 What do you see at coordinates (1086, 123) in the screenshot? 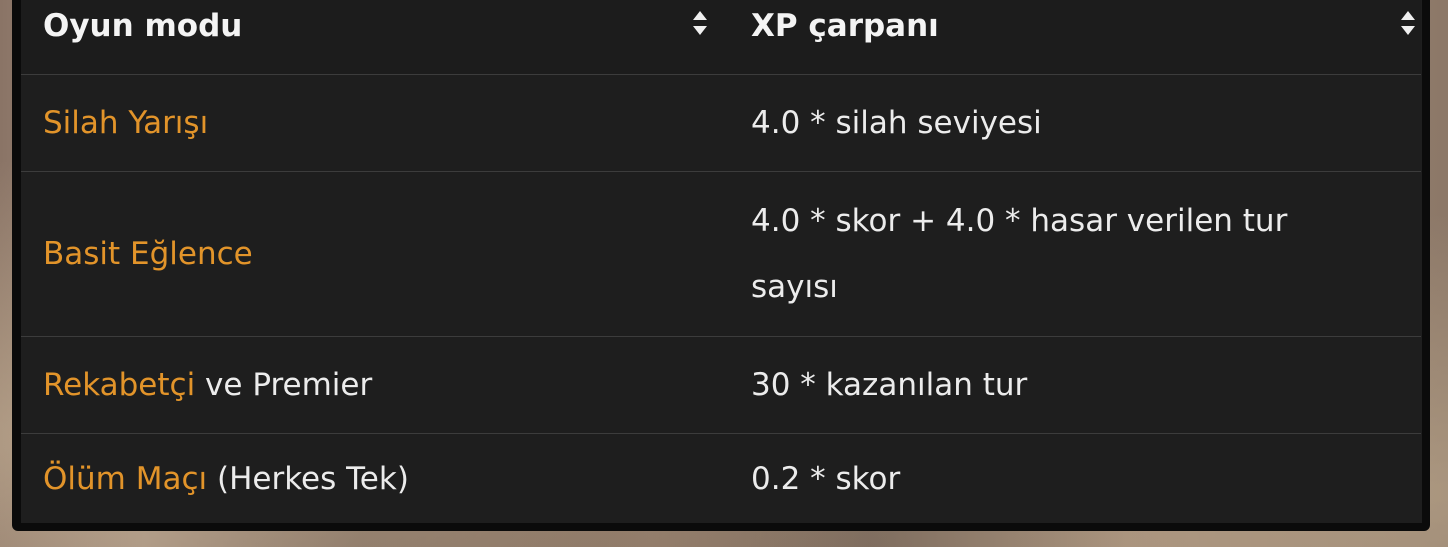
I see `xp-multiplier-cell: 4.0 * silah seviyesi` at bounding box center [1086, 123].